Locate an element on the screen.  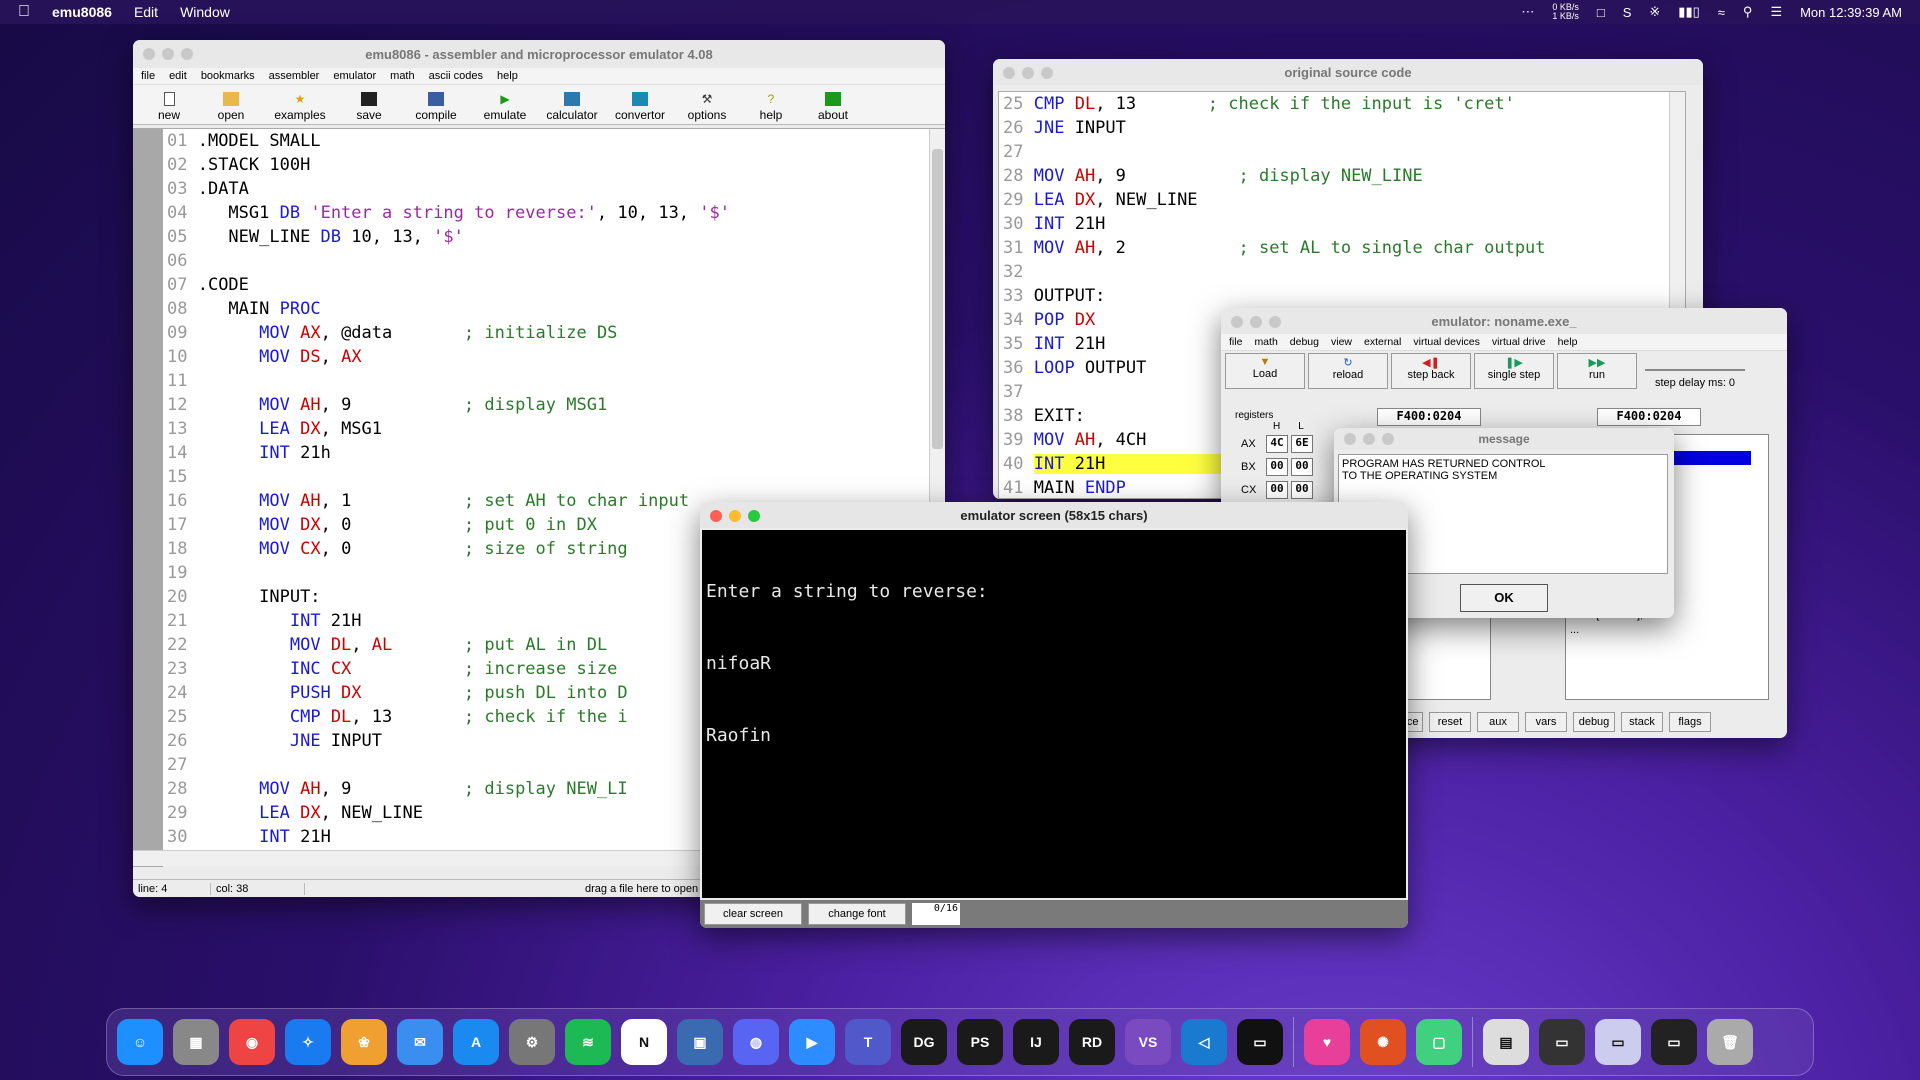
single-step-button: ❚▶ single step is located at coordinates (1514, 371).